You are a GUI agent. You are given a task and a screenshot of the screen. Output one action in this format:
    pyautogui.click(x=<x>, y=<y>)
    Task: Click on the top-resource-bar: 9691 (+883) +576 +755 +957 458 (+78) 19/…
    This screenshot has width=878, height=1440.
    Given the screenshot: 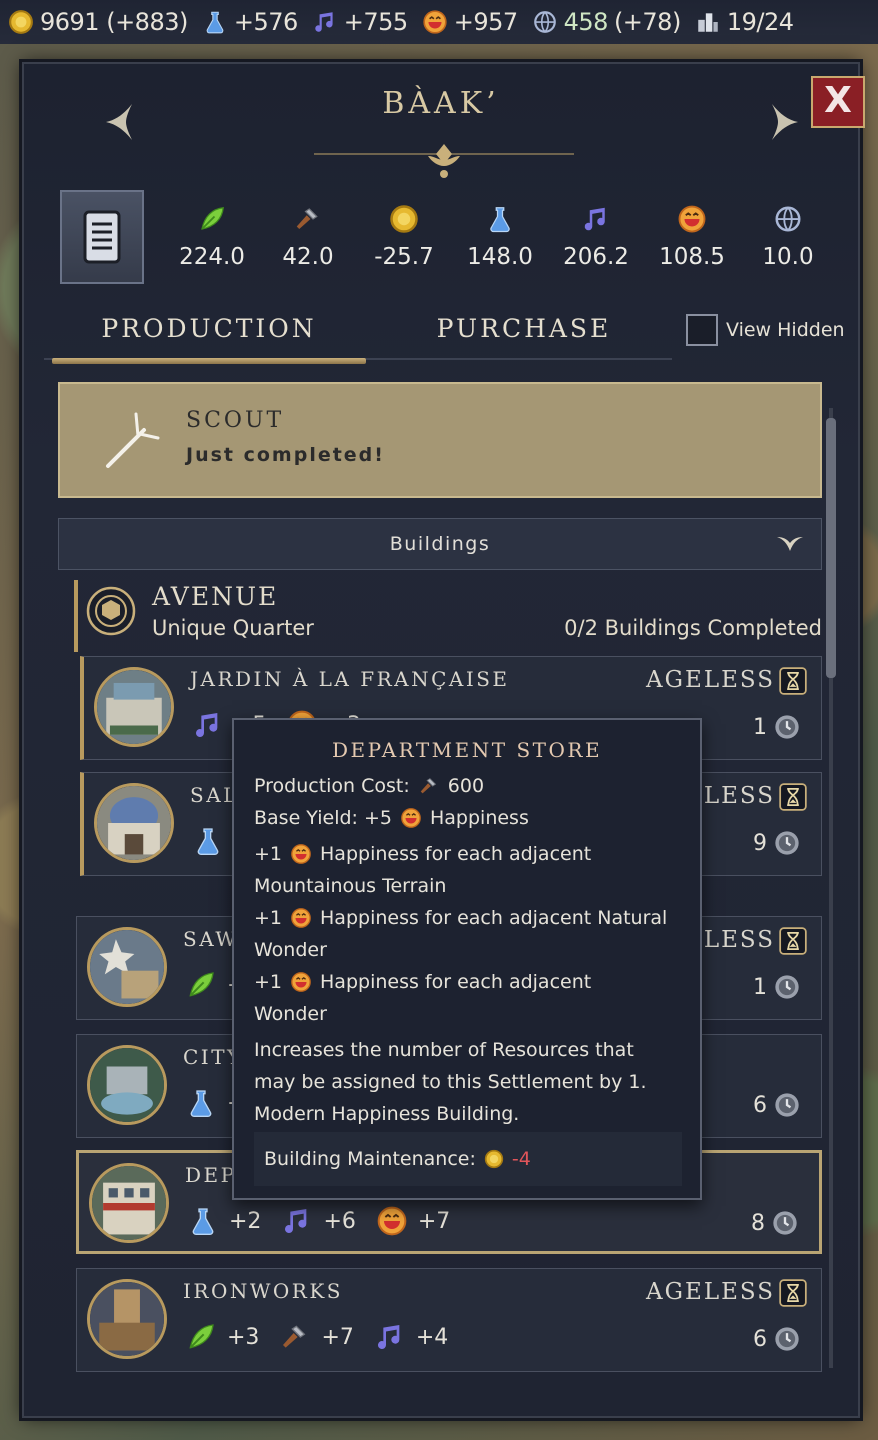 What is the action you would take?
    pyautogui.click(x=439, y=22)
    